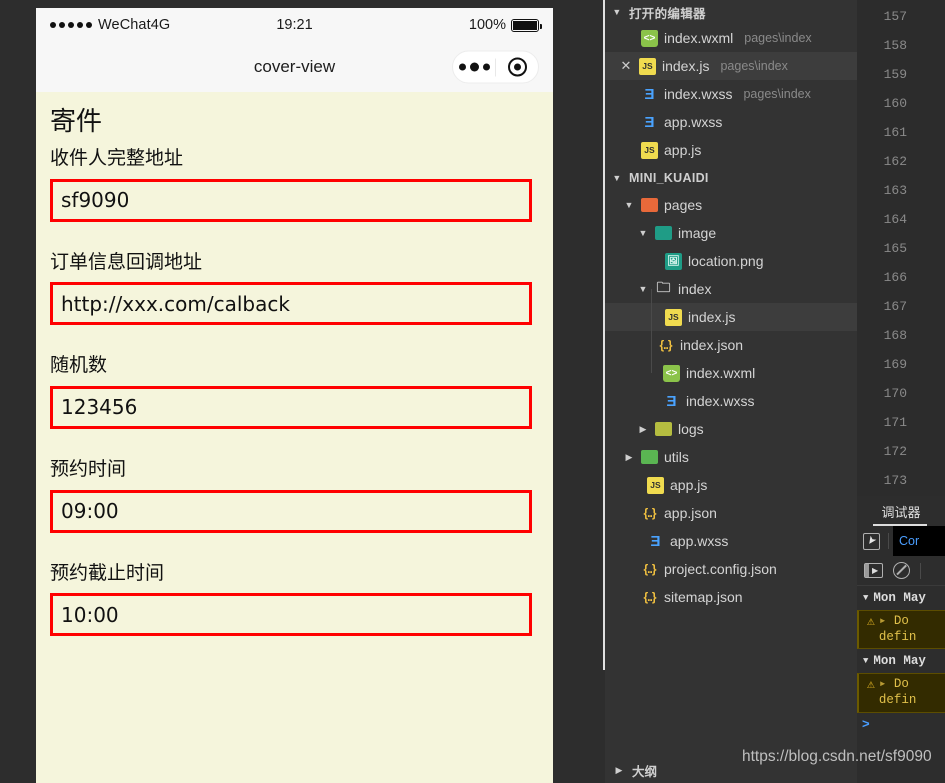 The height and width of the screenshot is (783, 945). What do you see at coordinates (731, 12) in the screenshot?
I see `open-editors-section-header: ▼ 打开的编辑器` at bounding box center [731, 12].